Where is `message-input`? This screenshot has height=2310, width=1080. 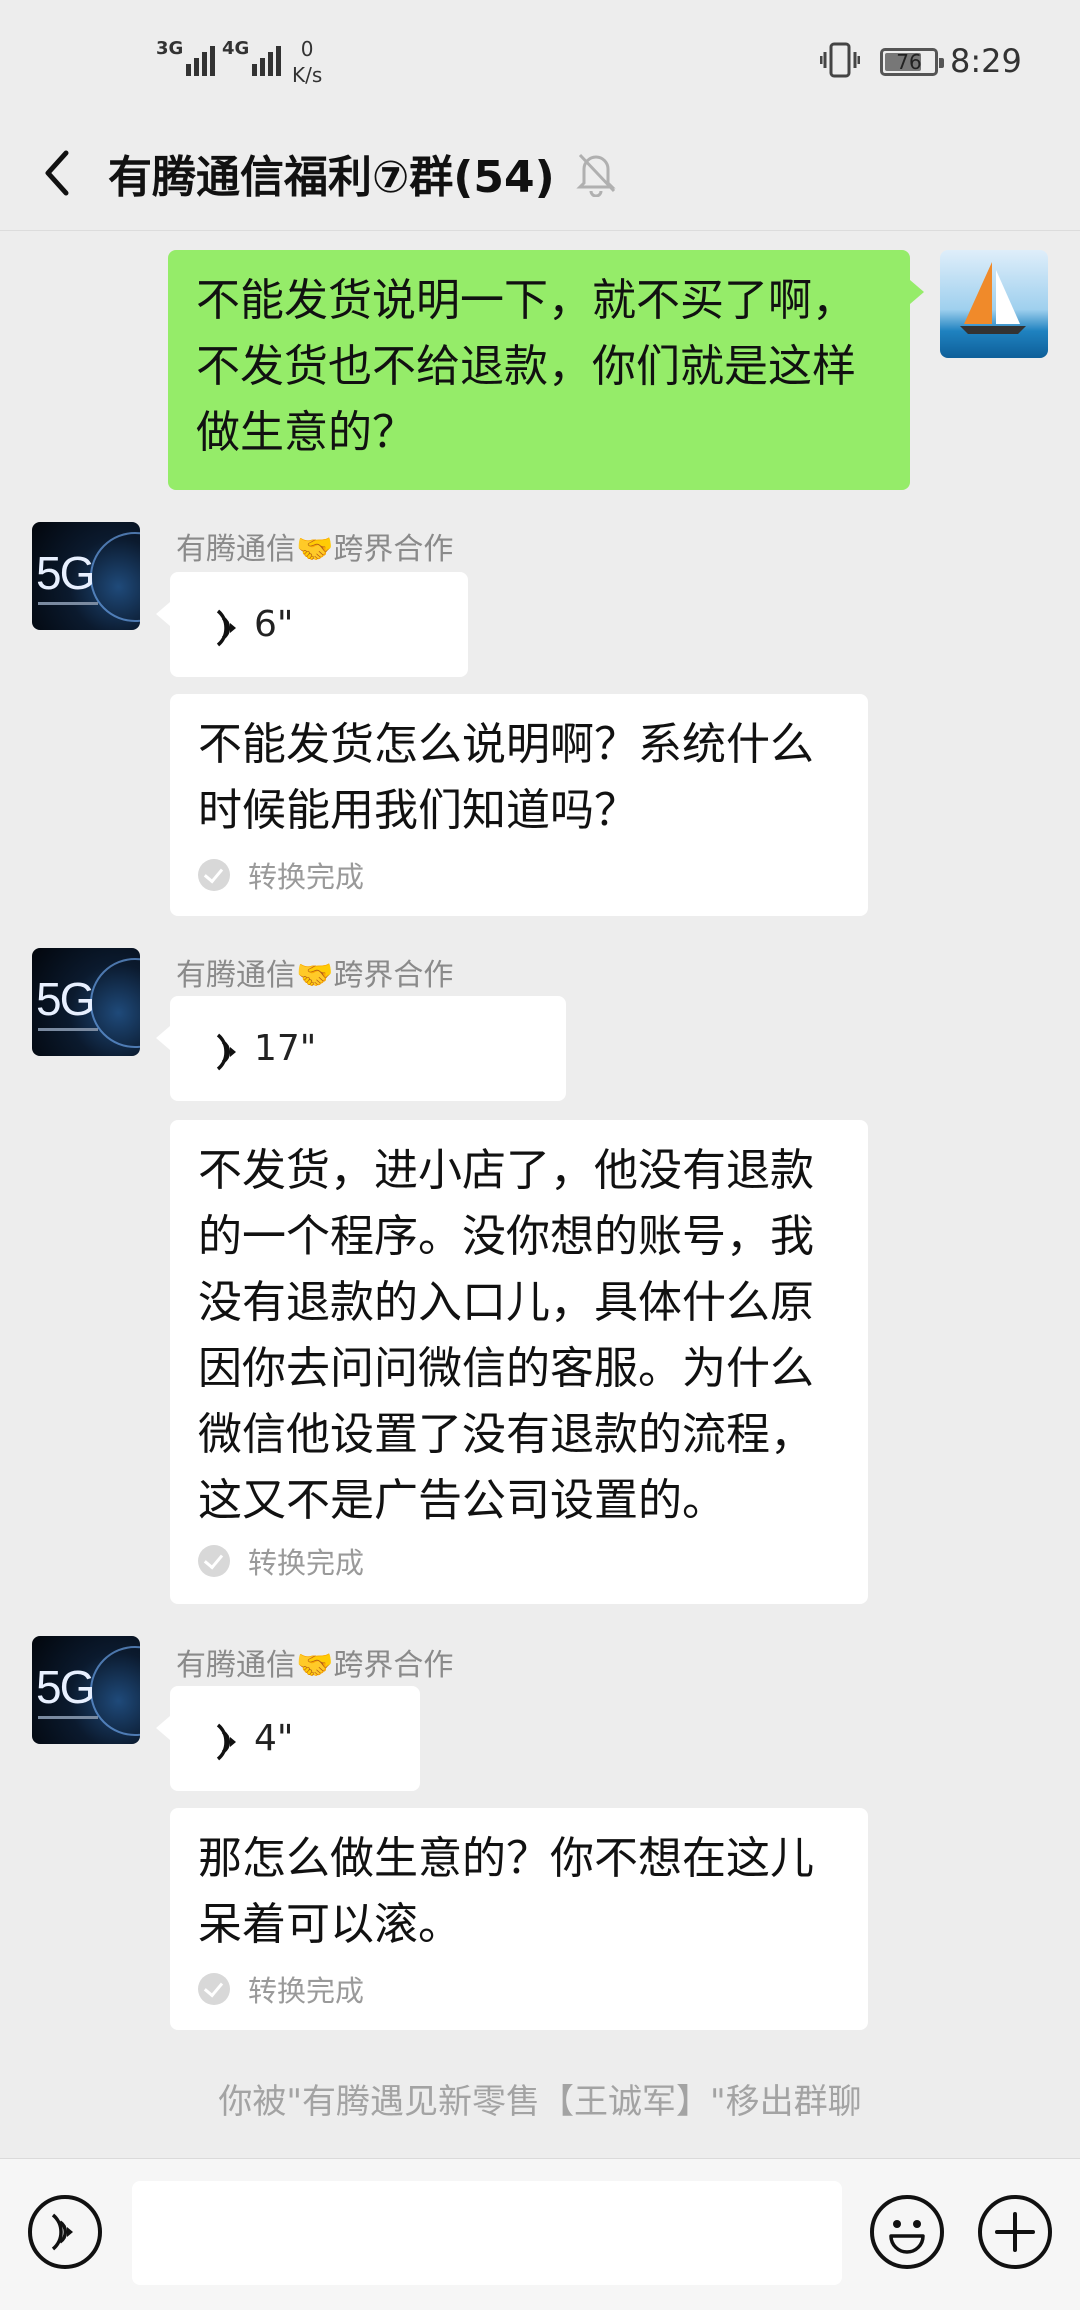 message-input is located at coordinates (487, 2233).